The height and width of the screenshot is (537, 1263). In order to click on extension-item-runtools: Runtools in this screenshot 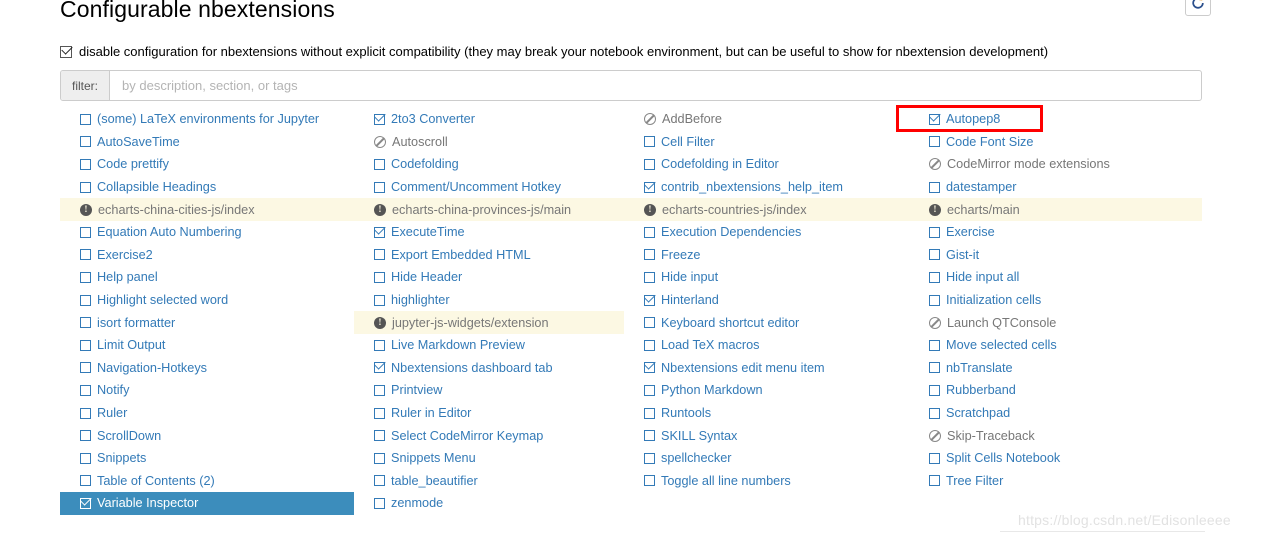, I will do `click(766, 413)`.